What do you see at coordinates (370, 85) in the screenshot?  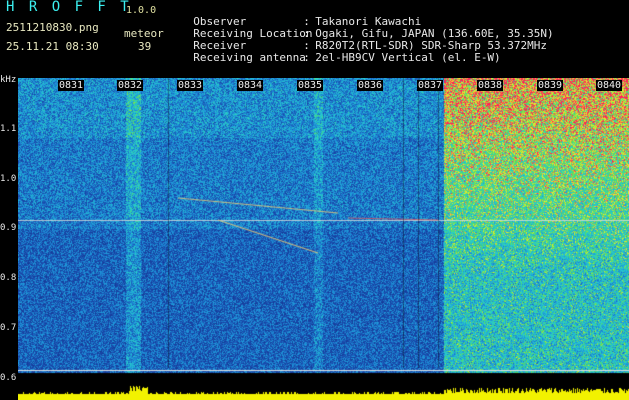 I see `time-label: 0836` at bounding box center [370, 85].